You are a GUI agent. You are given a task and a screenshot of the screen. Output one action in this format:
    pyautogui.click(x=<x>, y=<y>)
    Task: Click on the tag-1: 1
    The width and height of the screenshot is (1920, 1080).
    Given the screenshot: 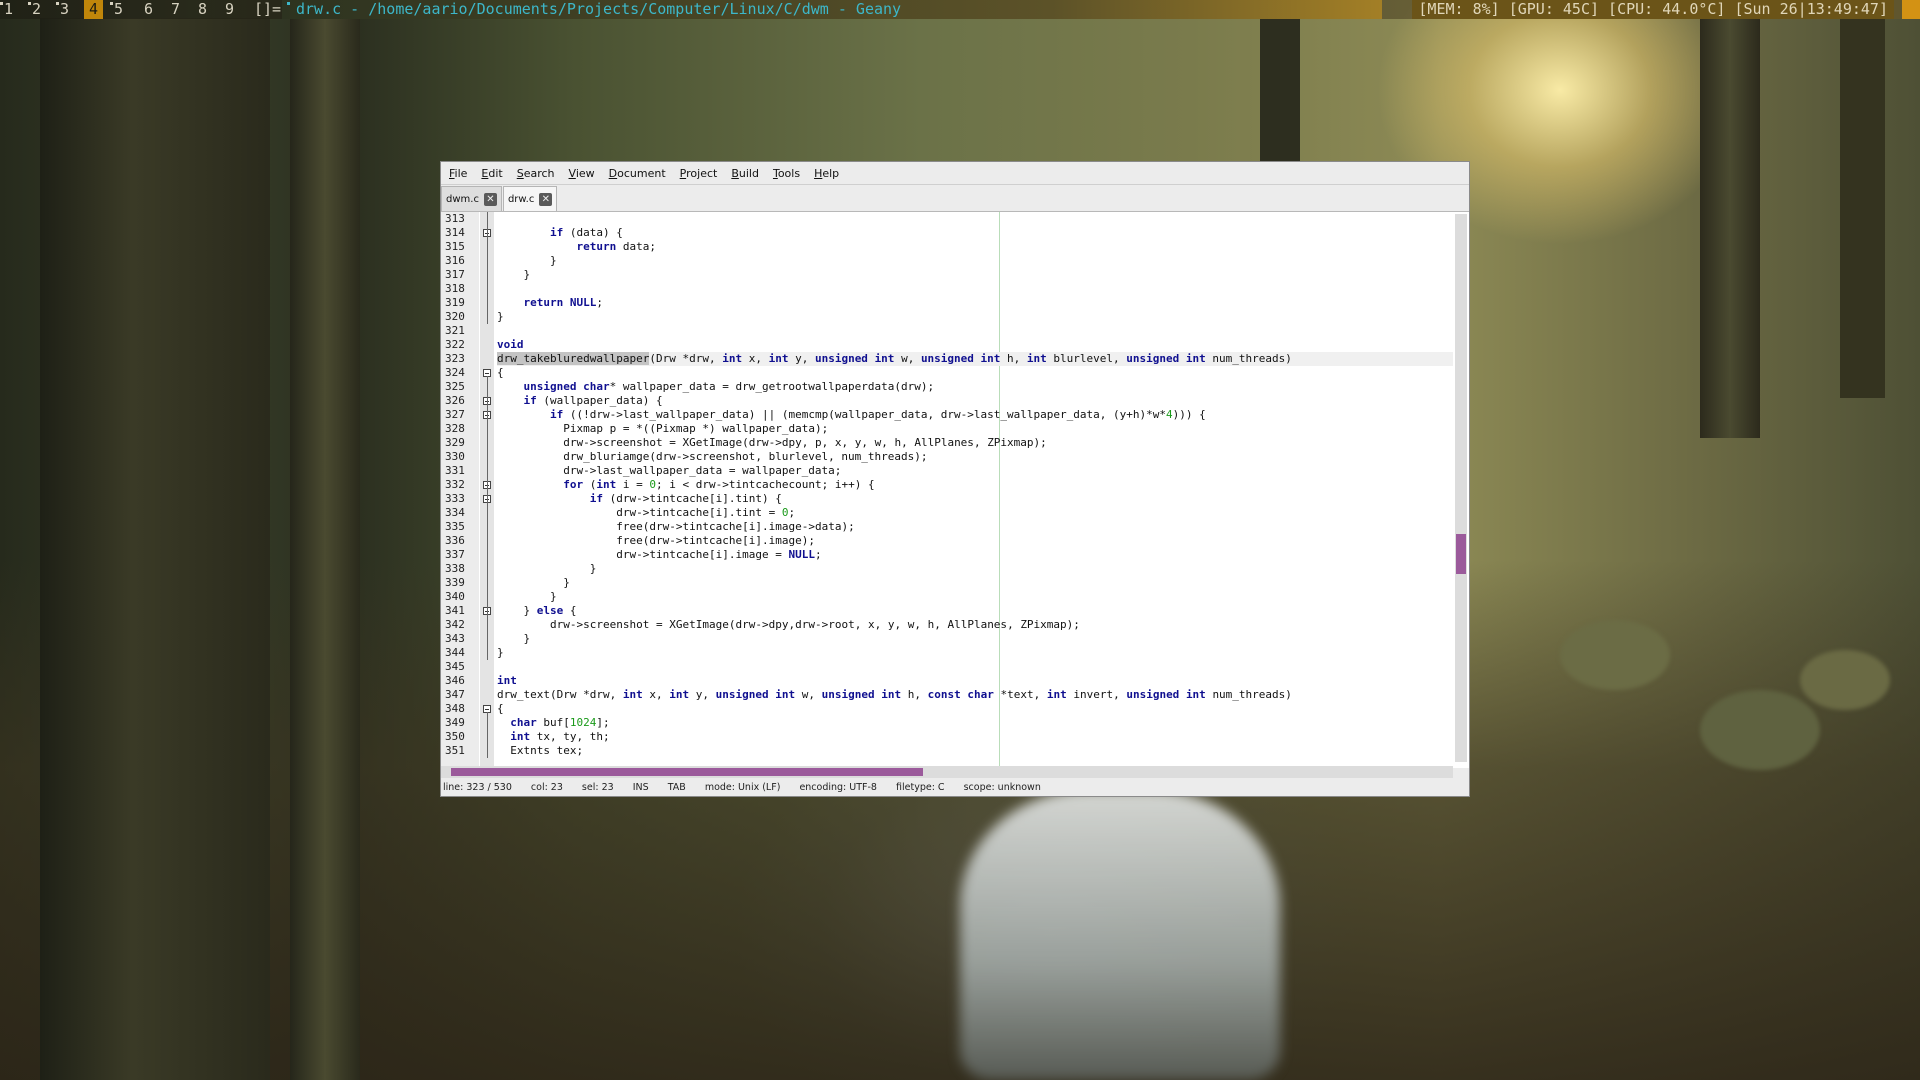 What is the action you would take?
    pyautogui.click(x=6, y=9)
    